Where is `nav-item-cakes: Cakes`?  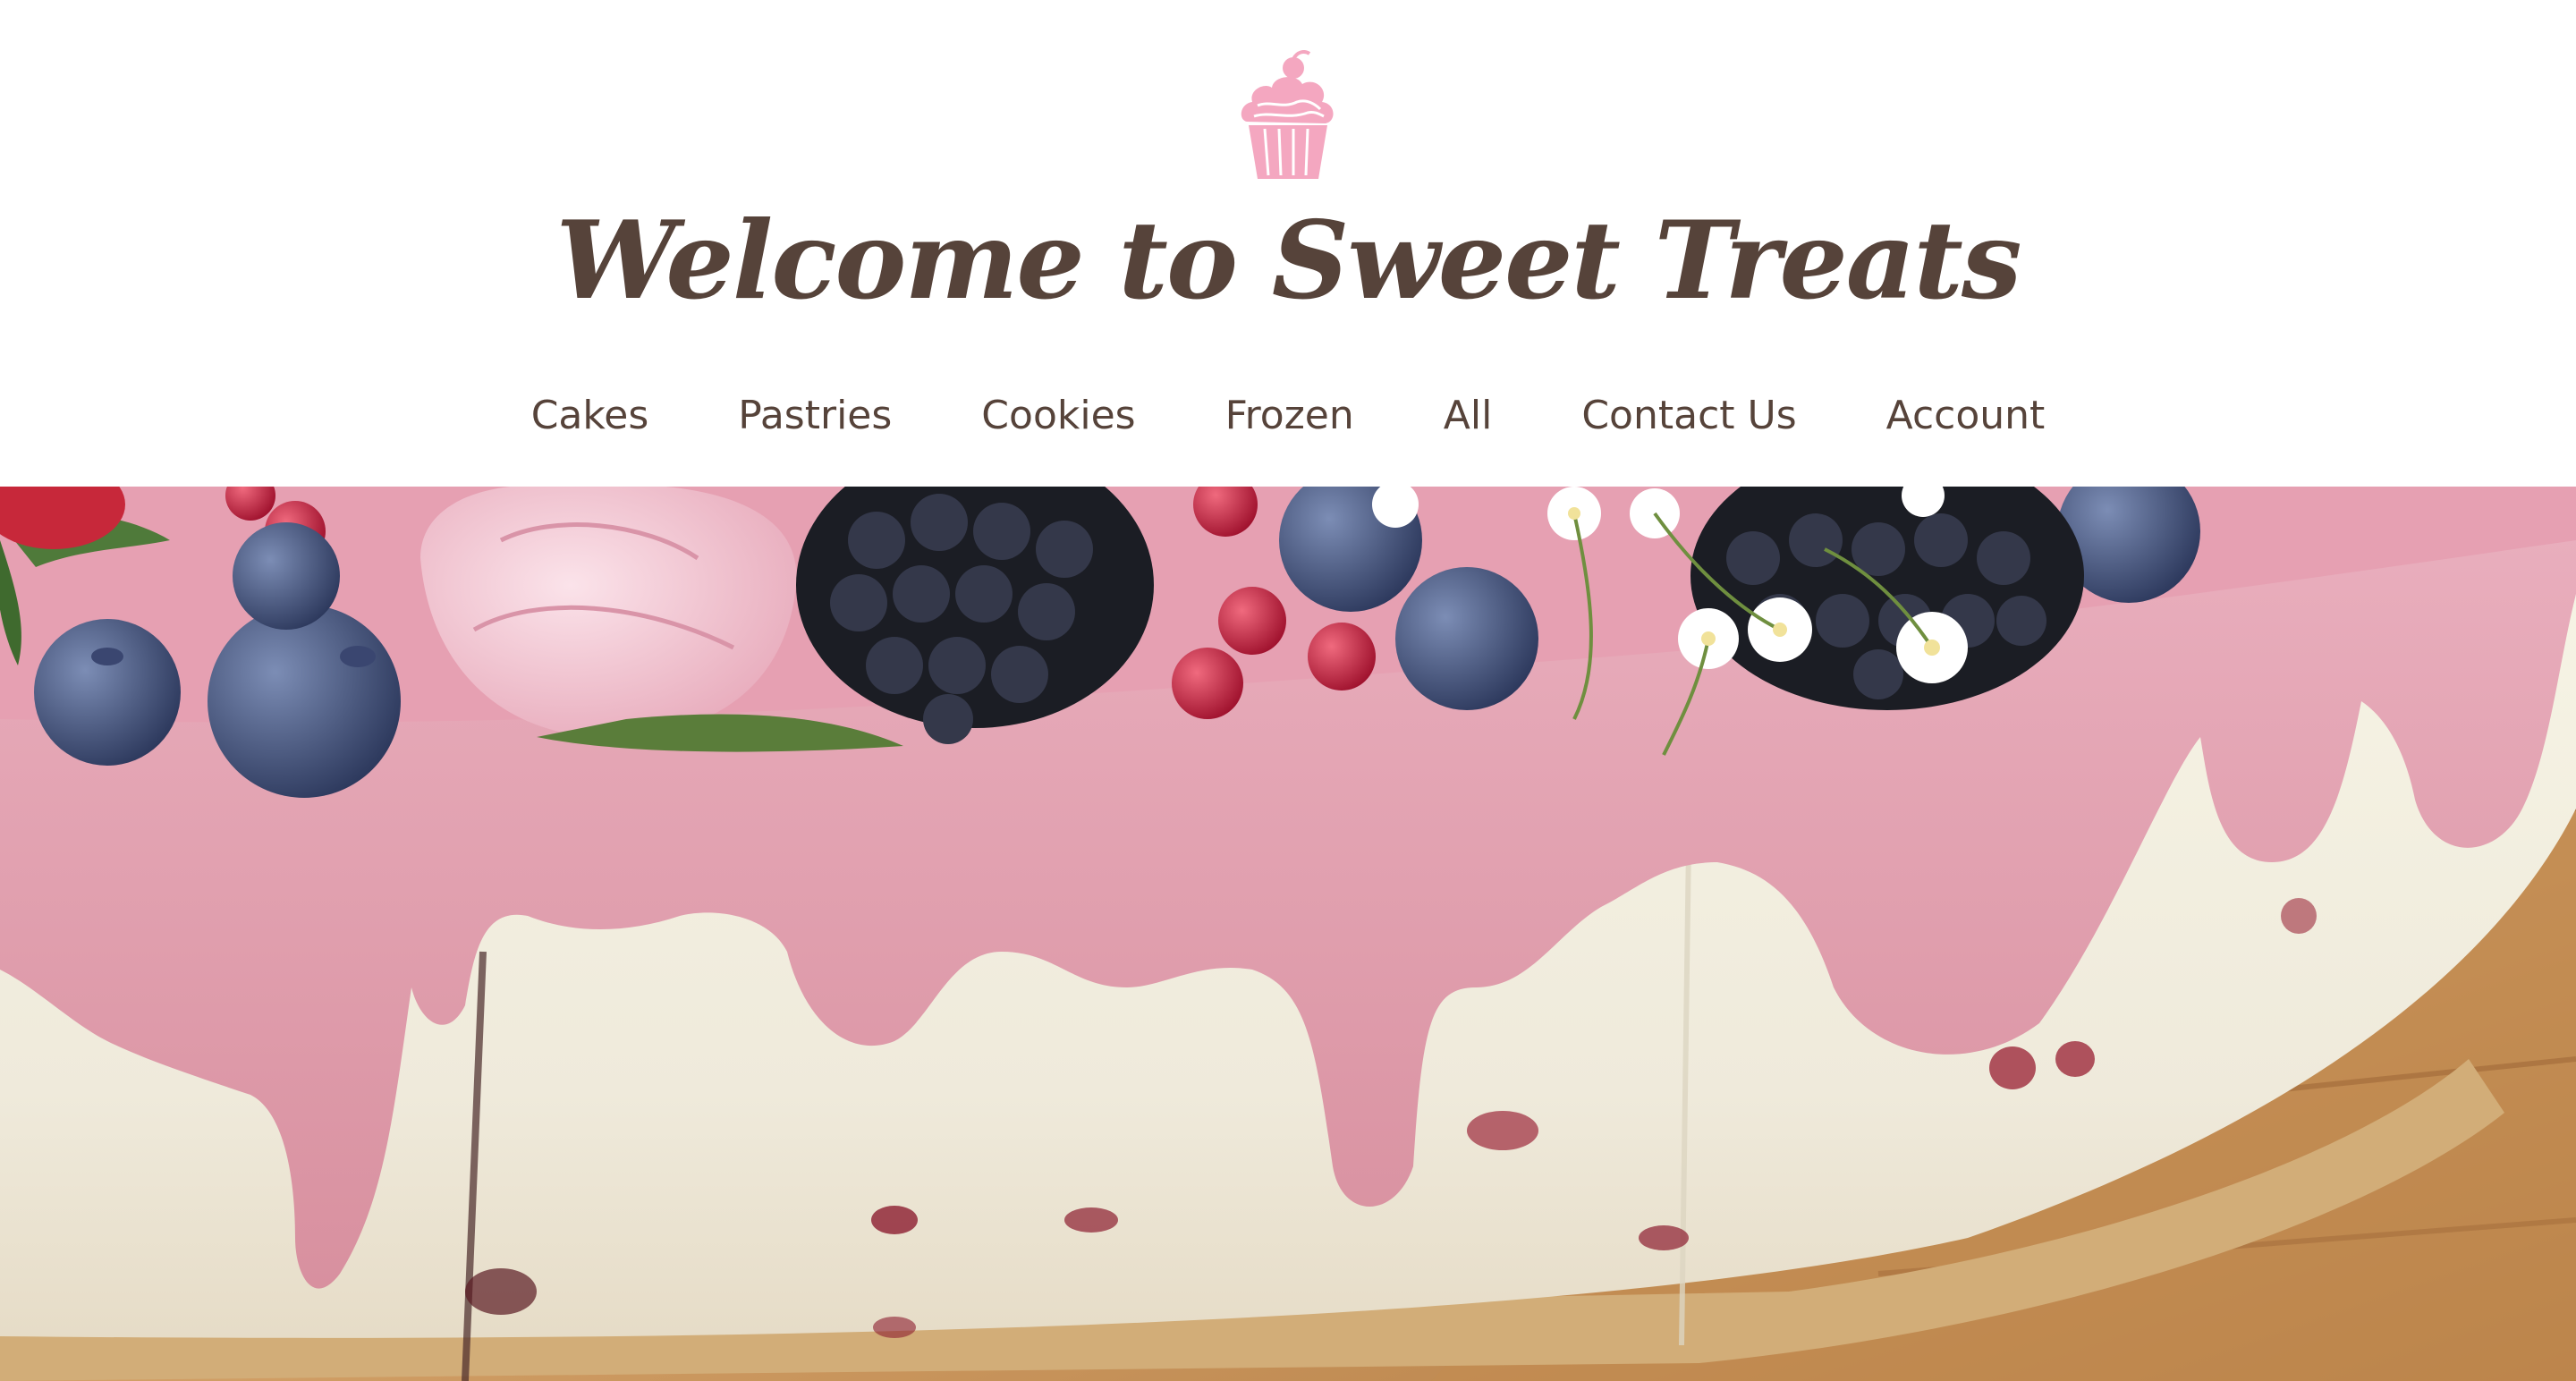
nav-item-cakes: Cakes is located at coordinates (590, 416).